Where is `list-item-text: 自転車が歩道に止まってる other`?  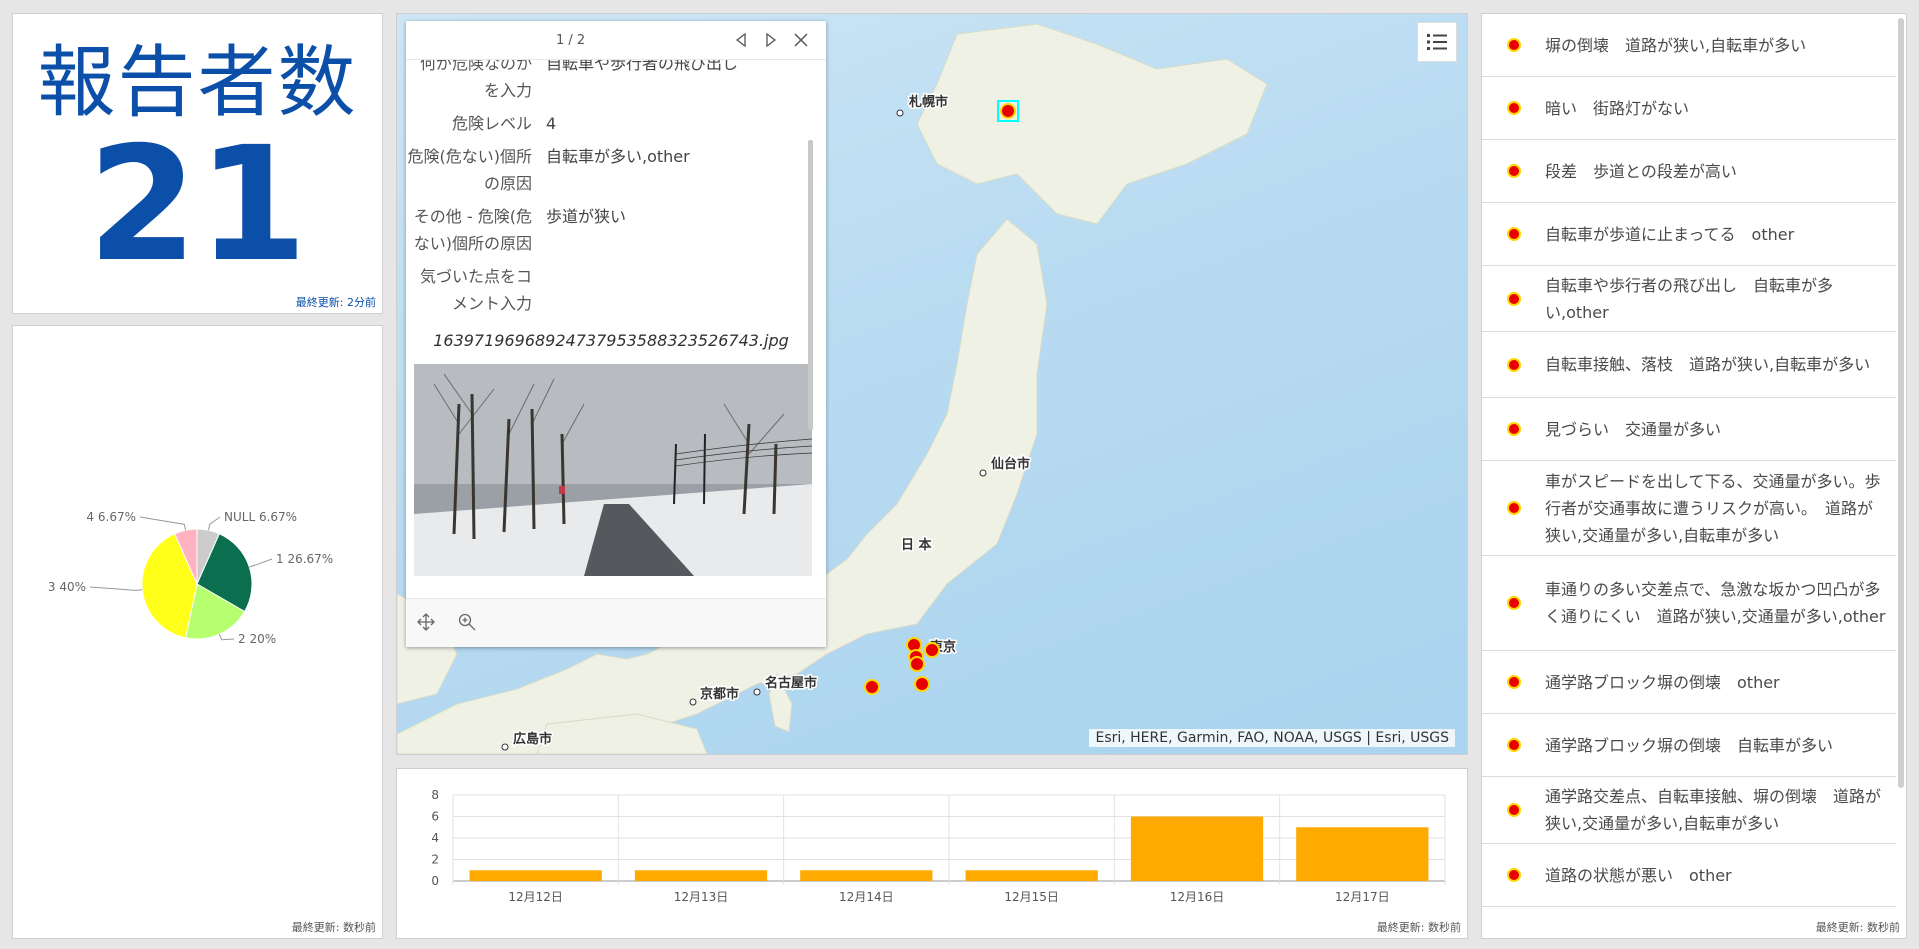 list-item-text: 自転車が歩道に止まってる other is located at coordinates (1670, 234).